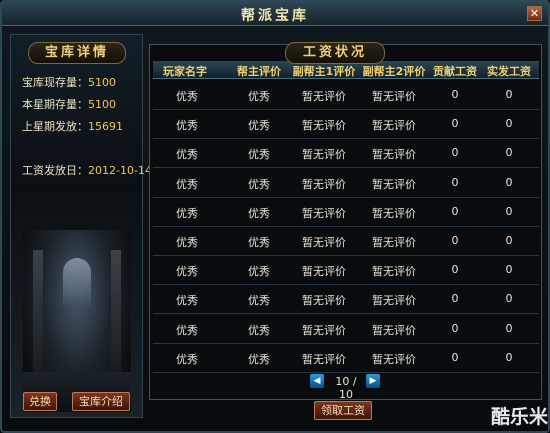 This screenshot has width=550, height=433. What do you see at coordinates (335, 53) in the screenshot?
I see `salary-status-banner: 工资状况` at bounding box center [335, 53].